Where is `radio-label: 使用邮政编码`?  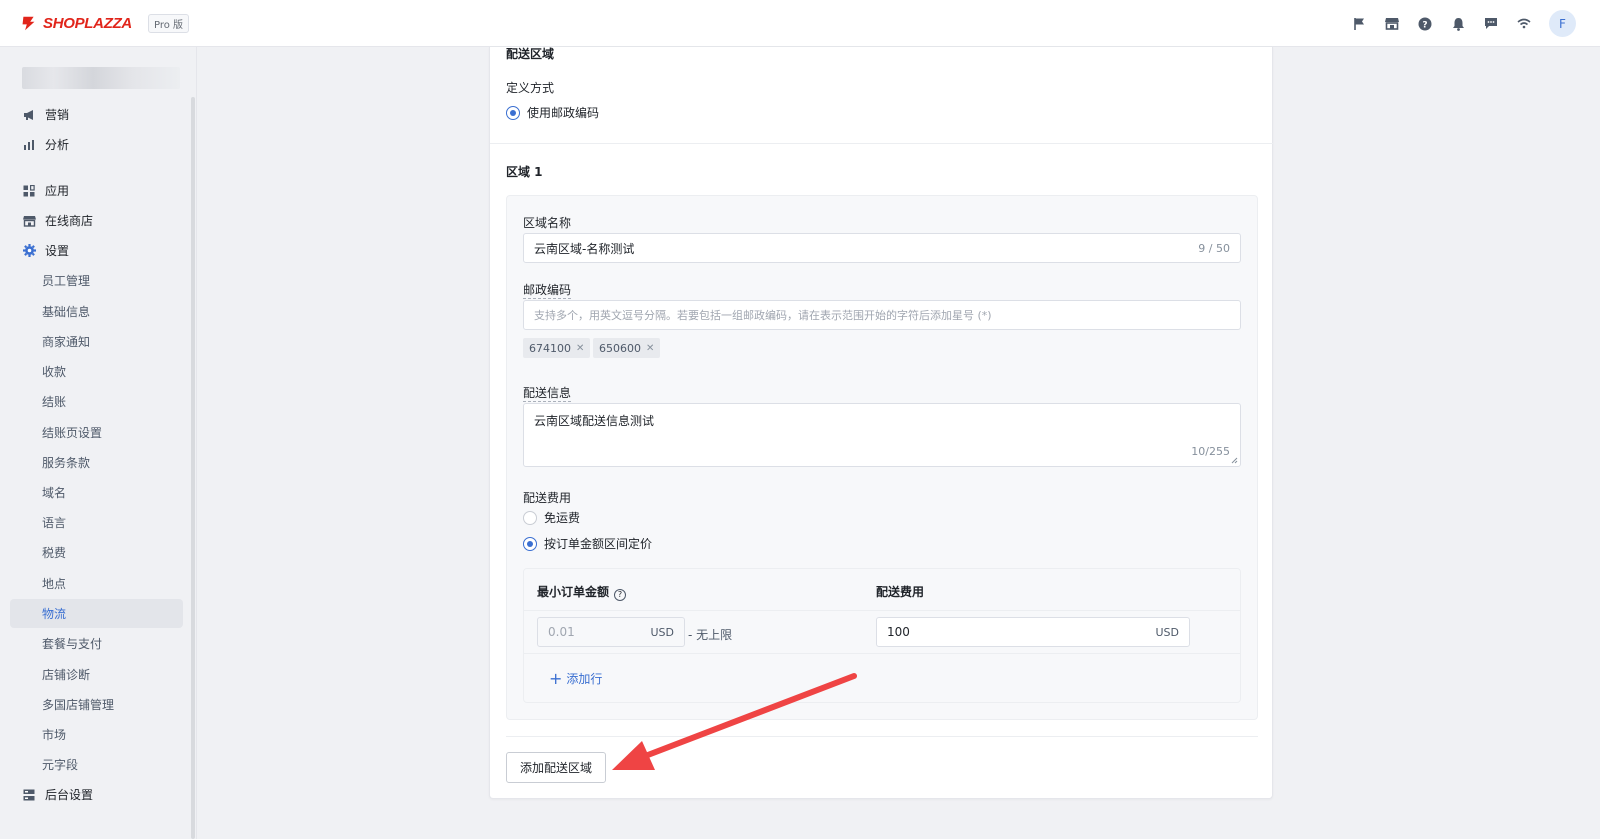 radio-label: 使用邮政编码 is located at coordinates (563, 113).